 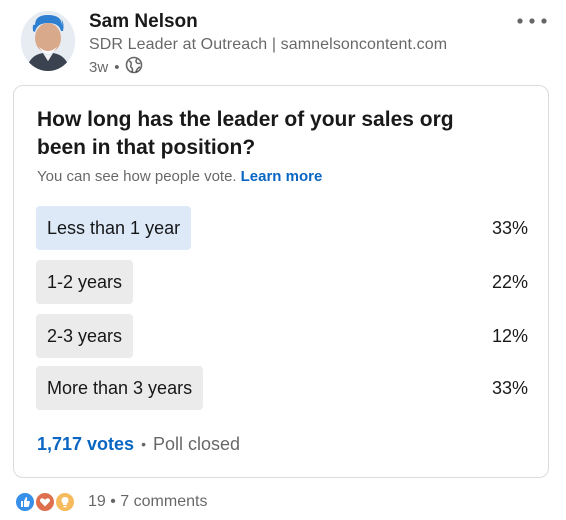 I want to click on more-options-button, so click(x=532, y=21).